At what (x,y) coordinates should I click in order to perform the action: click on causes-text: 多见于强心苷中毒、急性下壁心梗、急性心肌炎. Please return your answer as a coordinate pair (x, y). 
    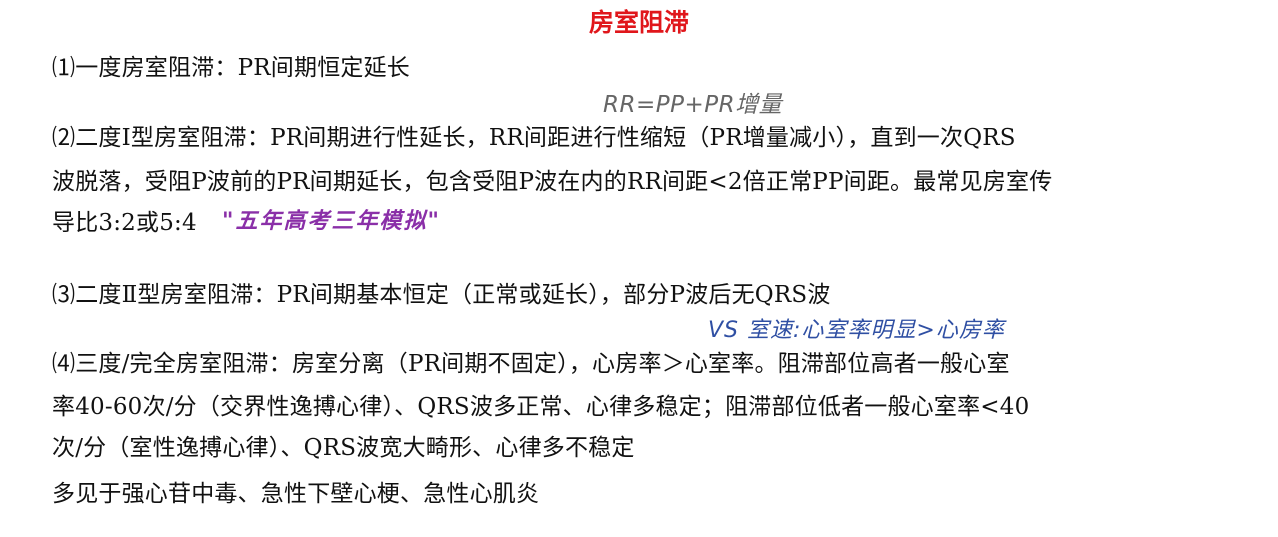
    Looking at the image, I should click on (296, 494).